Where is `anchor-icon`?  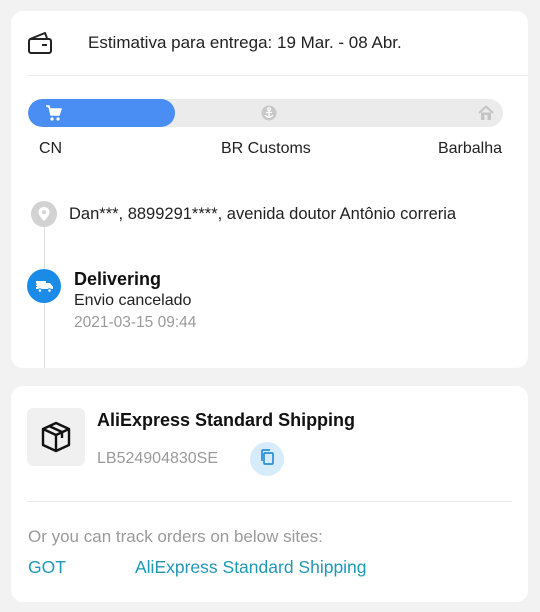 anchor-icon is located at coordinates (269, 113).